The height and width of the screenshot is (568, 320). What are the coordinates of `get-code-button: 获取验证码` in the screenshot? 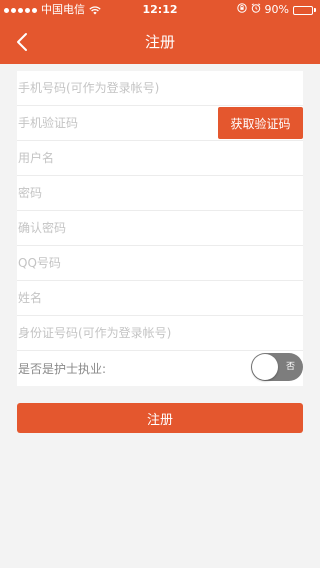 It's located at (260, 123).